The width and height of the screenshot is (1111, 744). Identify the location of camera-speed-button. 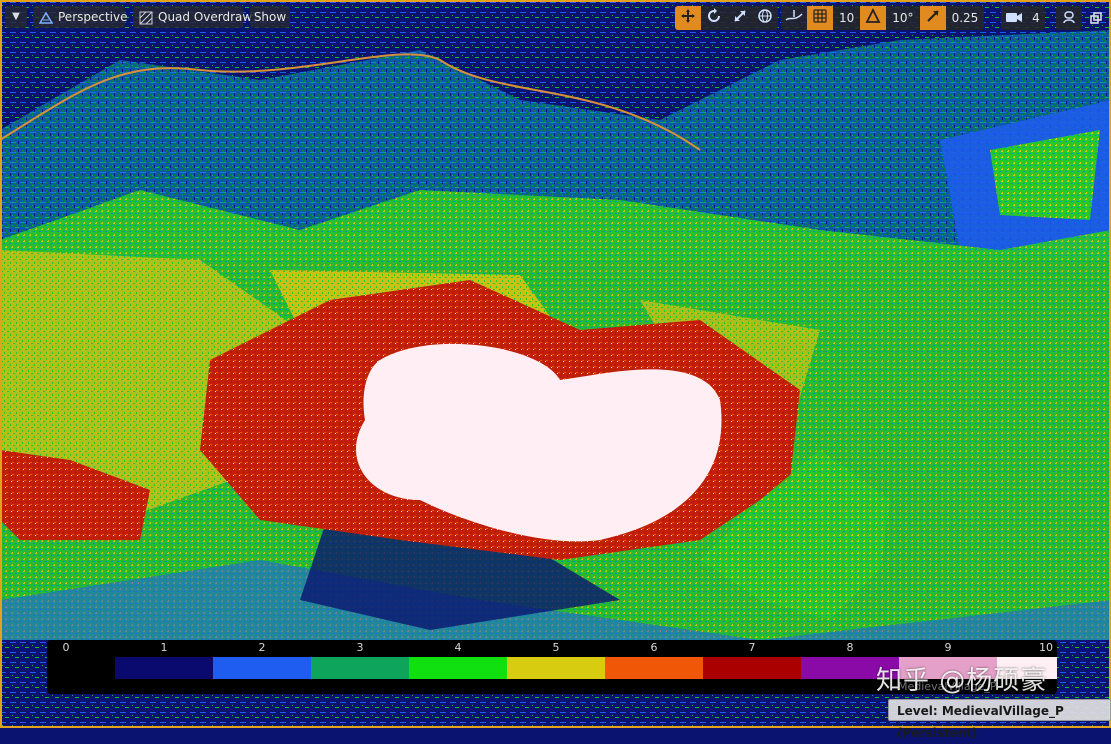
(1014, 18).